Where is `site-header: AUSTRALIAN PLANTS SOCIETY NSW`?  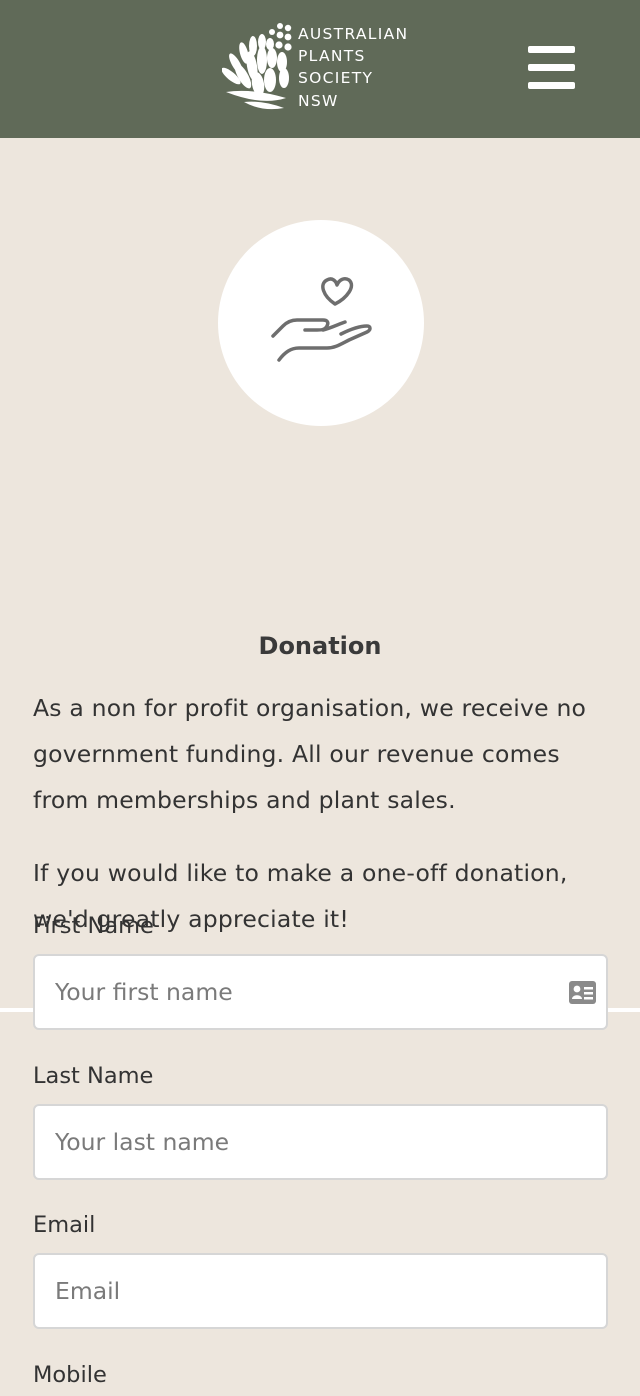 site-header: AUSTRALIAN PLANTS SOCIETY NSW is located at coordinates (320, 69).